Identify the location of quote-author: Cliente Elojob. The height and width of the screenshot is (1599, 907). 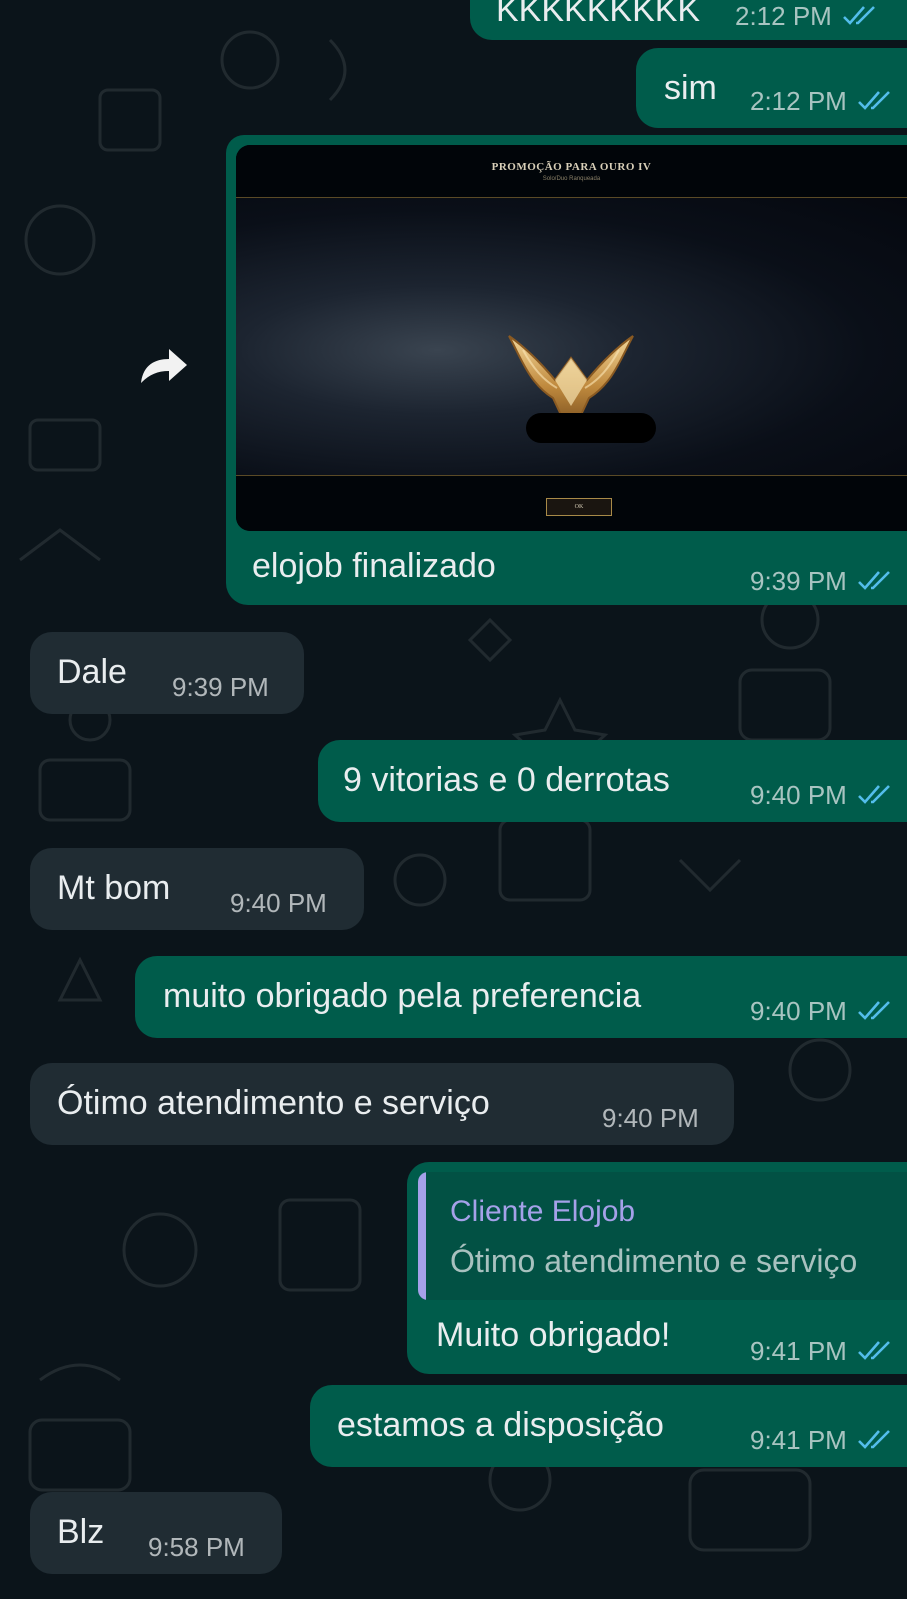
(543, 1211).